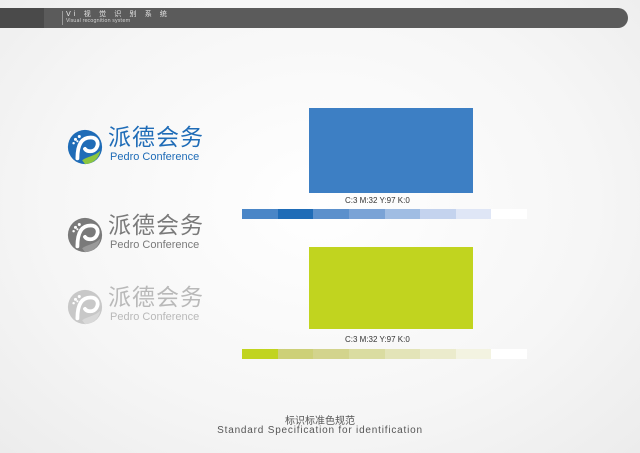  I want to click on cmyk-value-green: C:3 M:32 Y:97 K:0, so click(377, 339).